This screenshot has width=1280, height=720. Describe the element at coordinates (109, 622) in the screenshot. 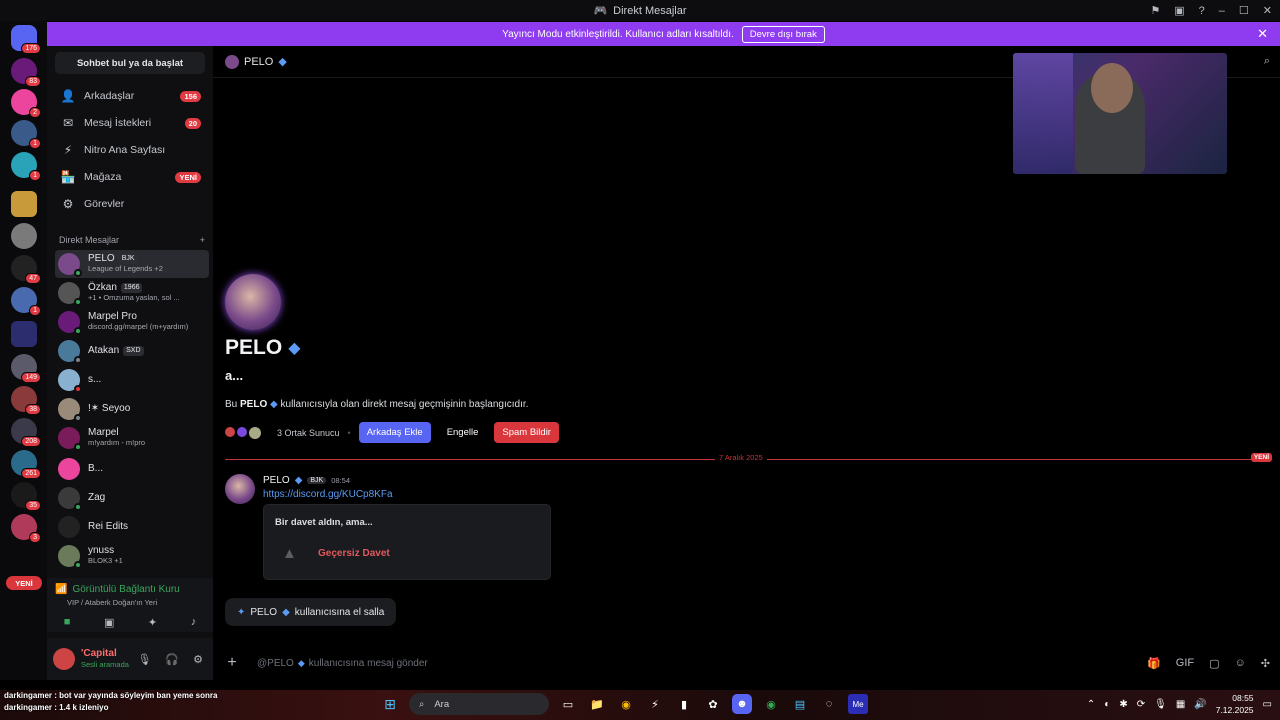

I see `screen-share-icon: ▣` at that location.